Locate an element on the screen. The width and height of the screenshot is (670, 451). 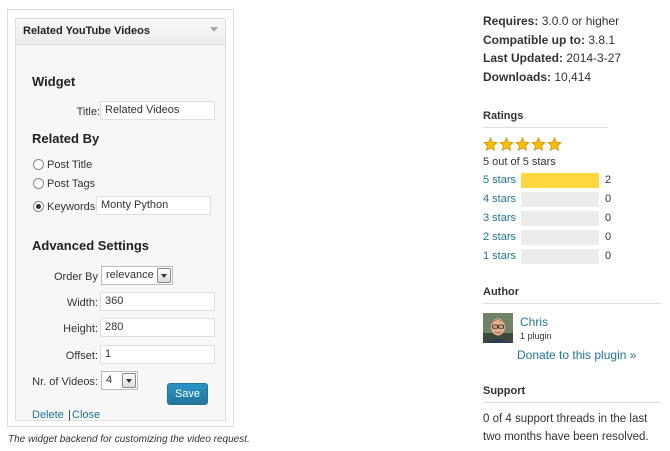
donate-link: Donate to this plugin » is located at coordinates (576, 355).